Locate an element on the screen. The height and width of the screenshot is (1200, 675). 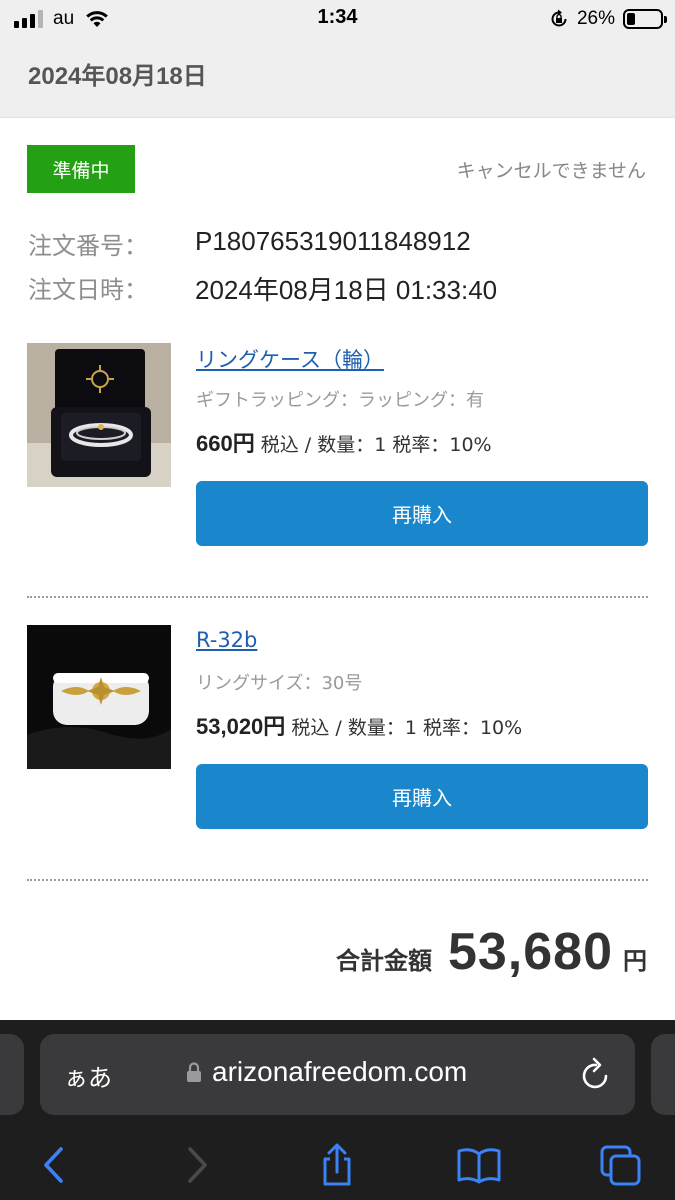
product-price-line: 53,020円 税込 / 数量：1 税率：10% is located at coordinates (359, 725).